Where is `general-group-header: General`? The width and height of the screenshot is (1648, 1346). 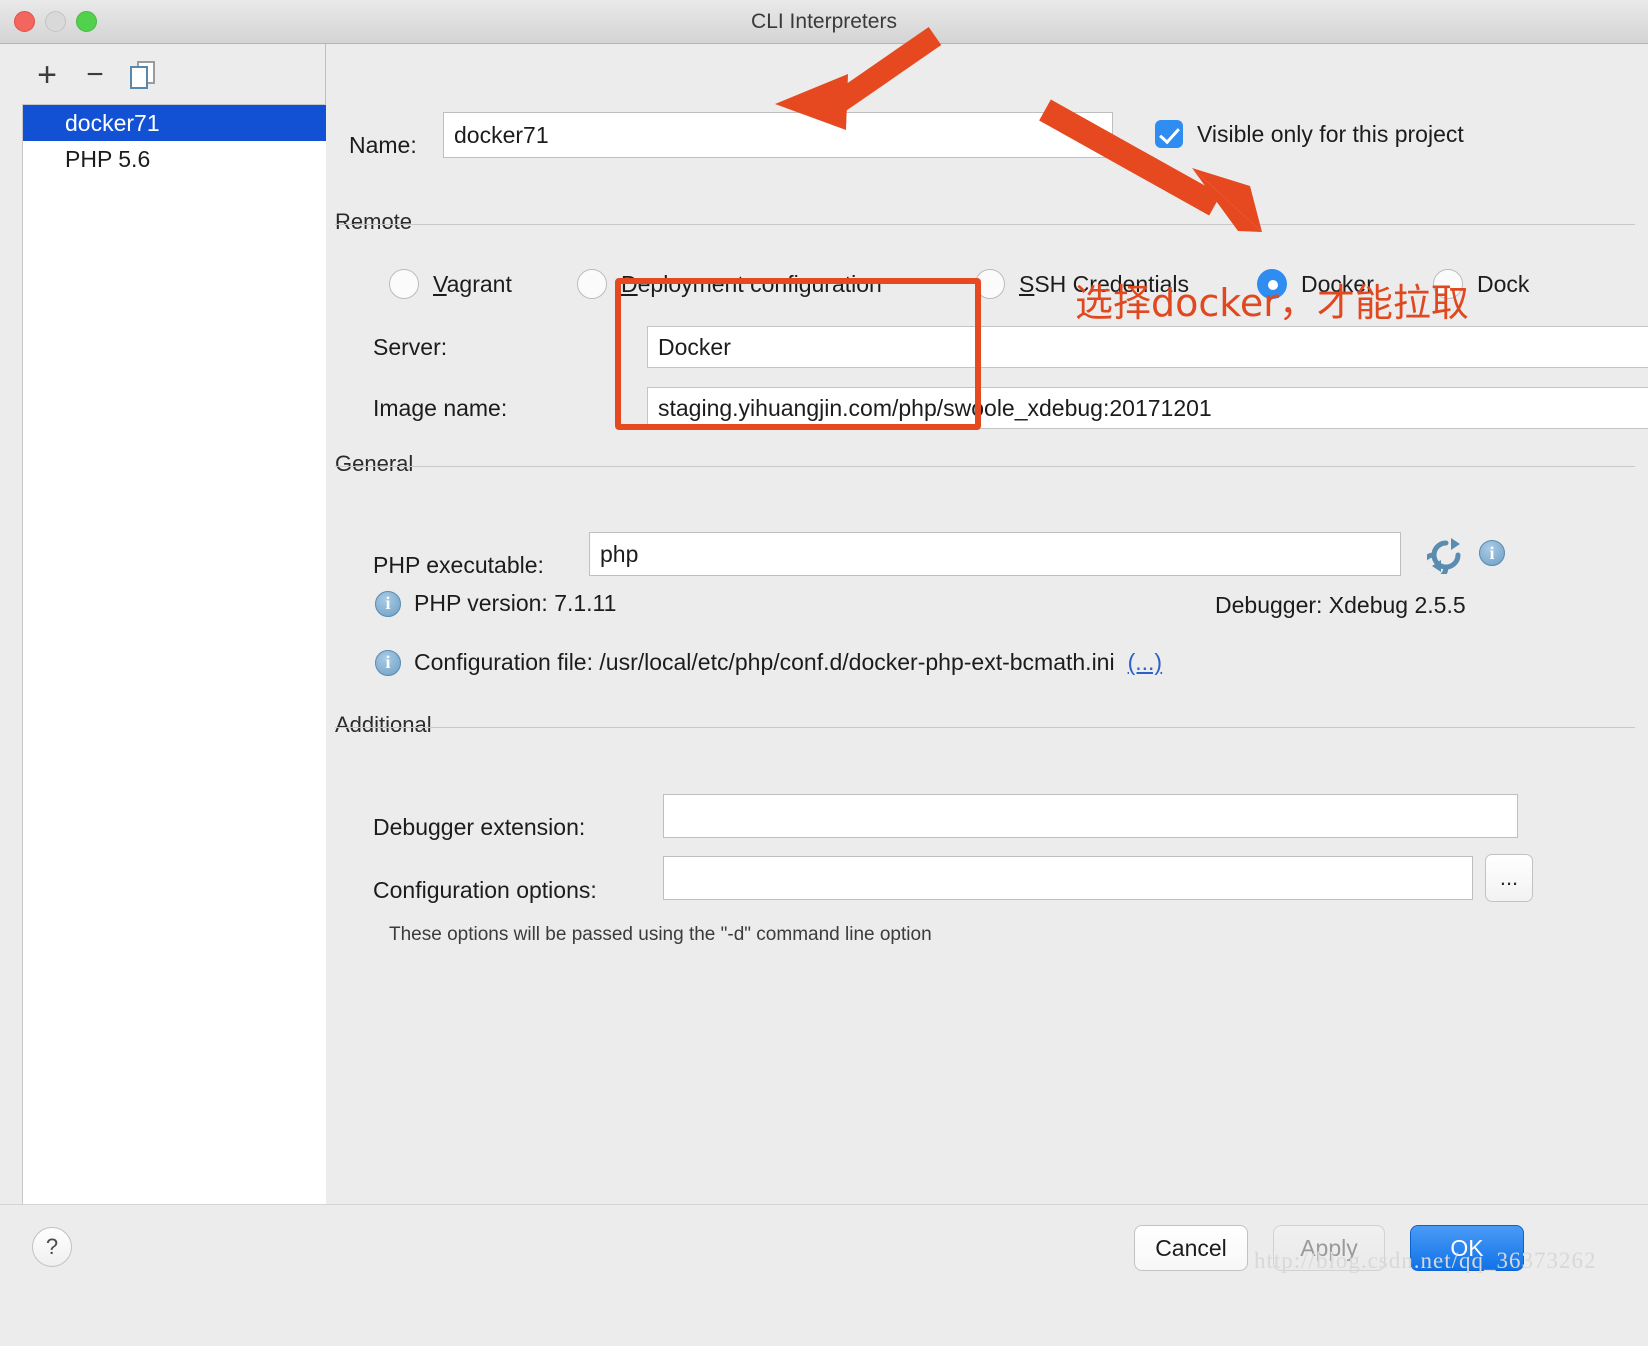 general-group-header: General is located at coordinates (985, 464).